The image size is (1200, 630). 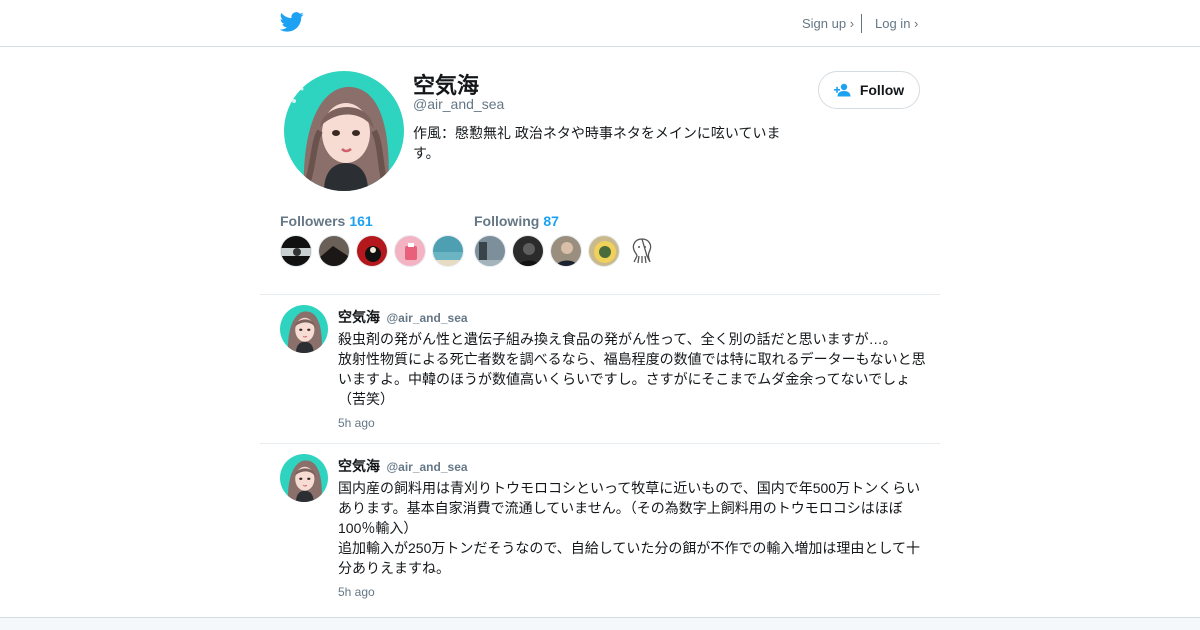 I want to click on twitter-bird-icon, so click(x=292, y=22).